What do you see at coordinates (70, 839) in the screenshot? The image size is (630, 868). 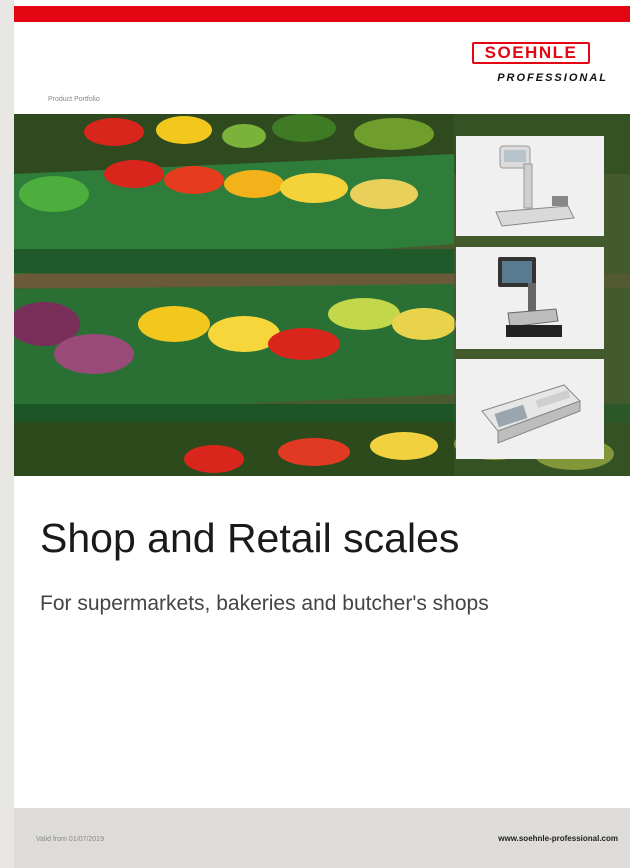 I see `valid-from-text: Valid from 01/07/2019` at bounding box center [70, 839].